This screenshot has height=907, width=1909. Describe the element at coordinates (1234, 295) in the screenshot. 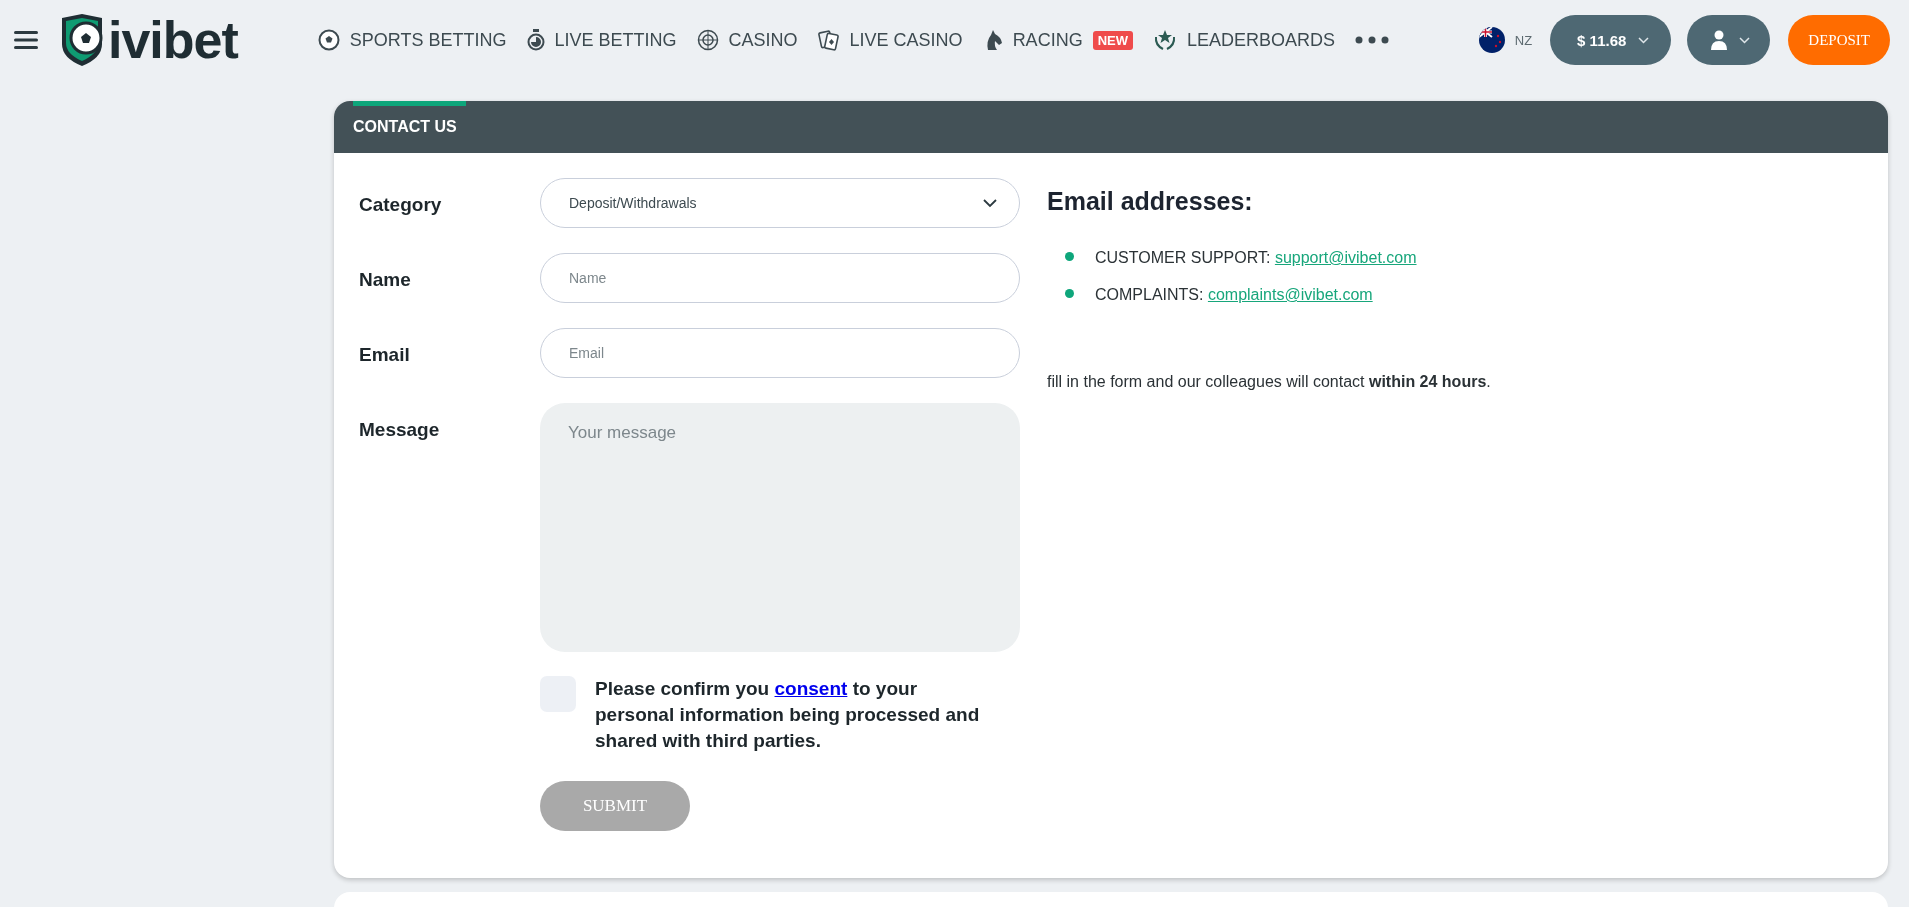

I see `email-item: COMPLAINTS: complaints@ivibet.com` at that location.